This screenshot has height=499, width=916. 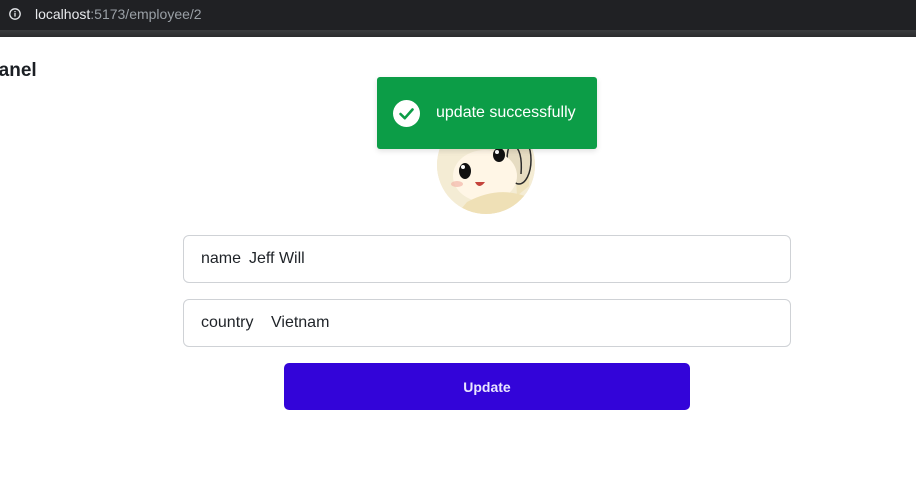 What do you see at coordinates (458, 33) in the screenshot?
I see `toolbar-divider` at bounding box center [458, 33].